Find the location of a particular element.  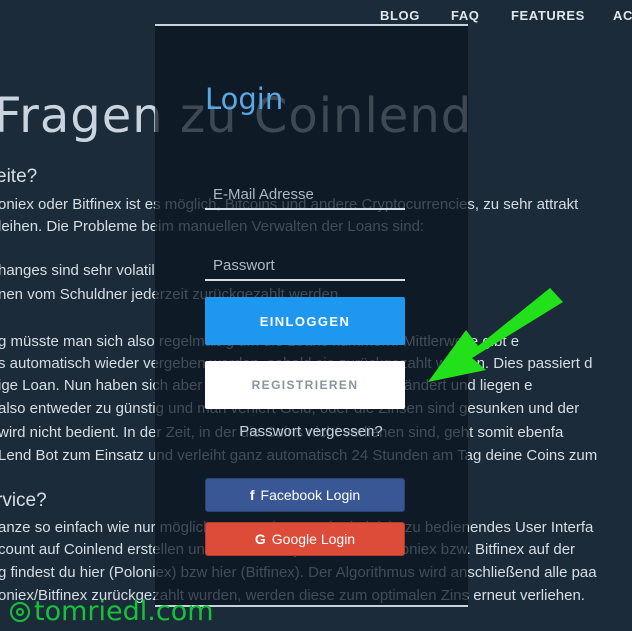

watermark: tomriedl.com is located at coordinates (112, 611).